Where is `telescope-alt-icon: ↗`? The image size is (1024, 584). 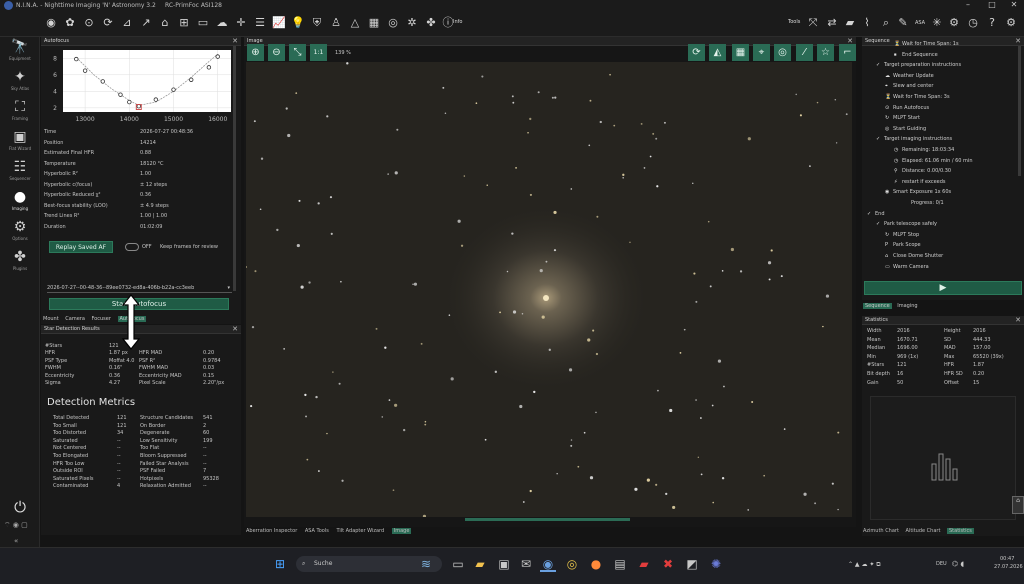
telescope-alt-icon: ↗ is located at coordinates (146, 23).